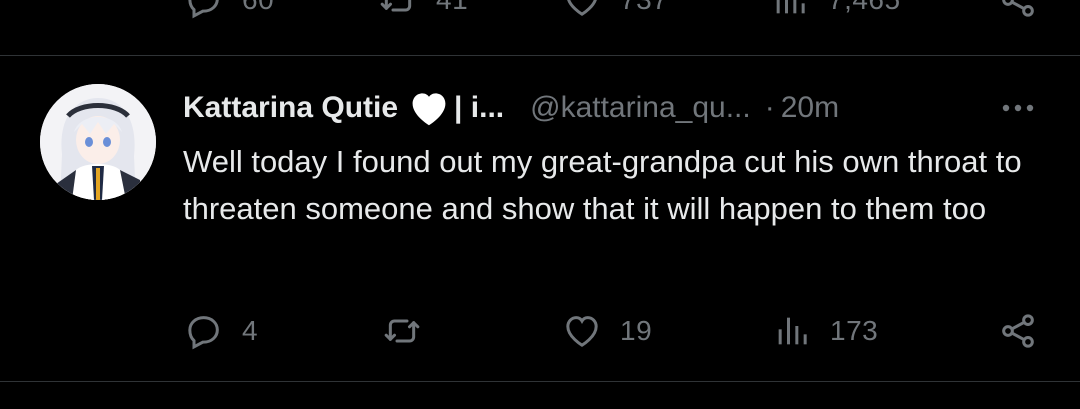 The width and height of the screenshot is (1080, 409). I want to click on previous-tweet-actions: 60 41 737 7,465, so click(540, 11).